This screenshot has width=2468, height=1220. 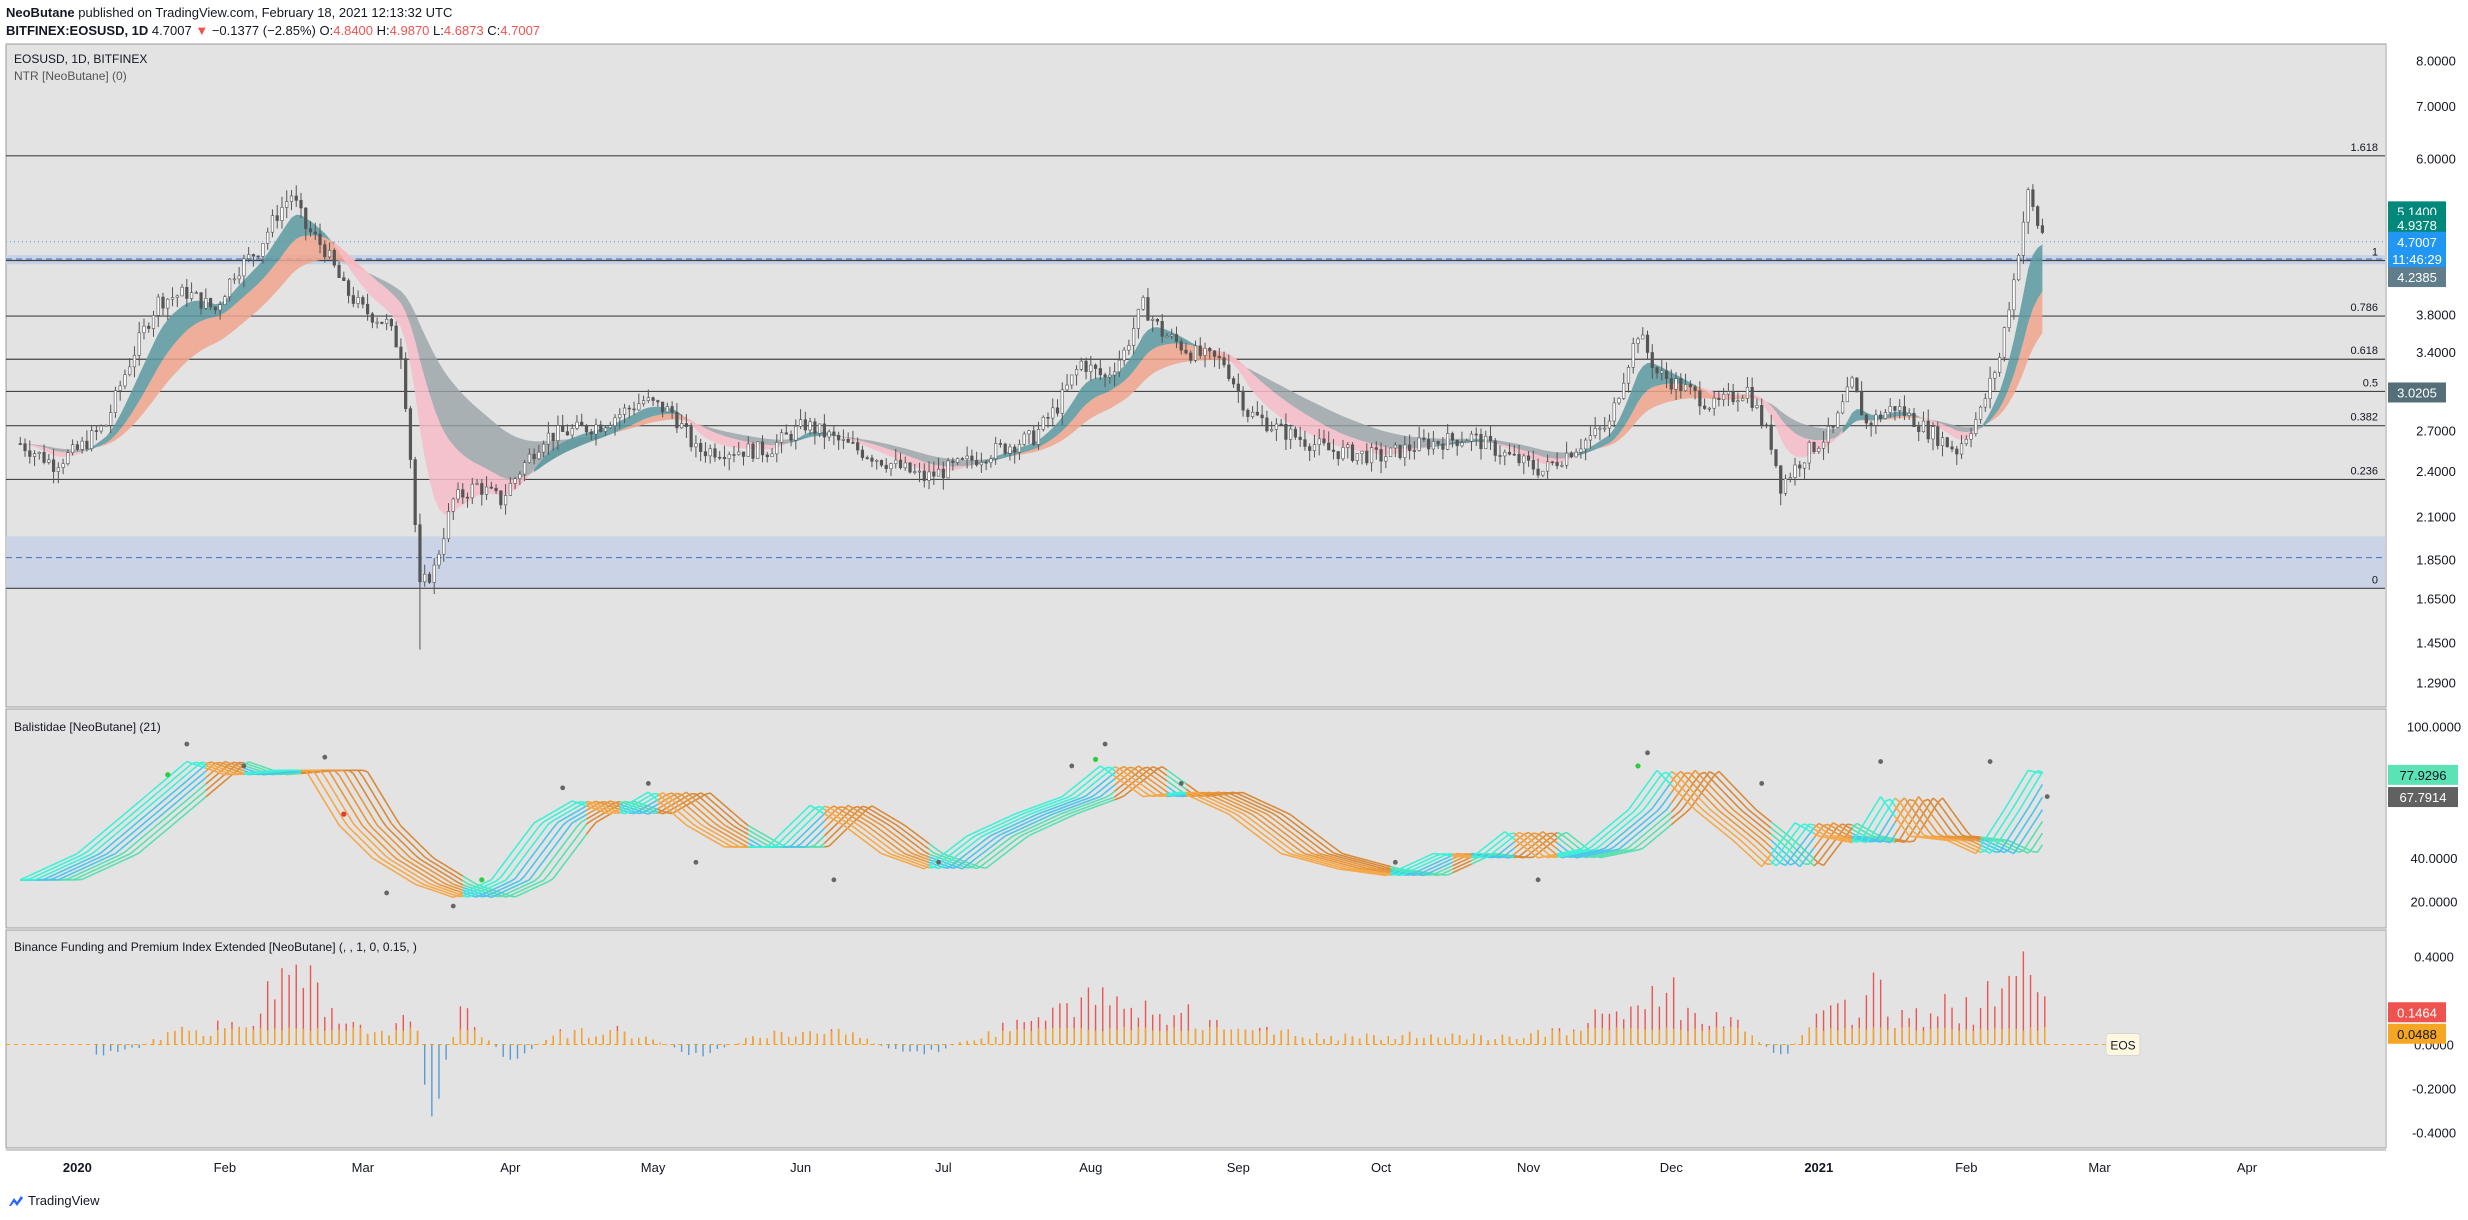 I want to click on price-indicator-label: NTR [NeoButane] (0), so click(x=70, y=76).